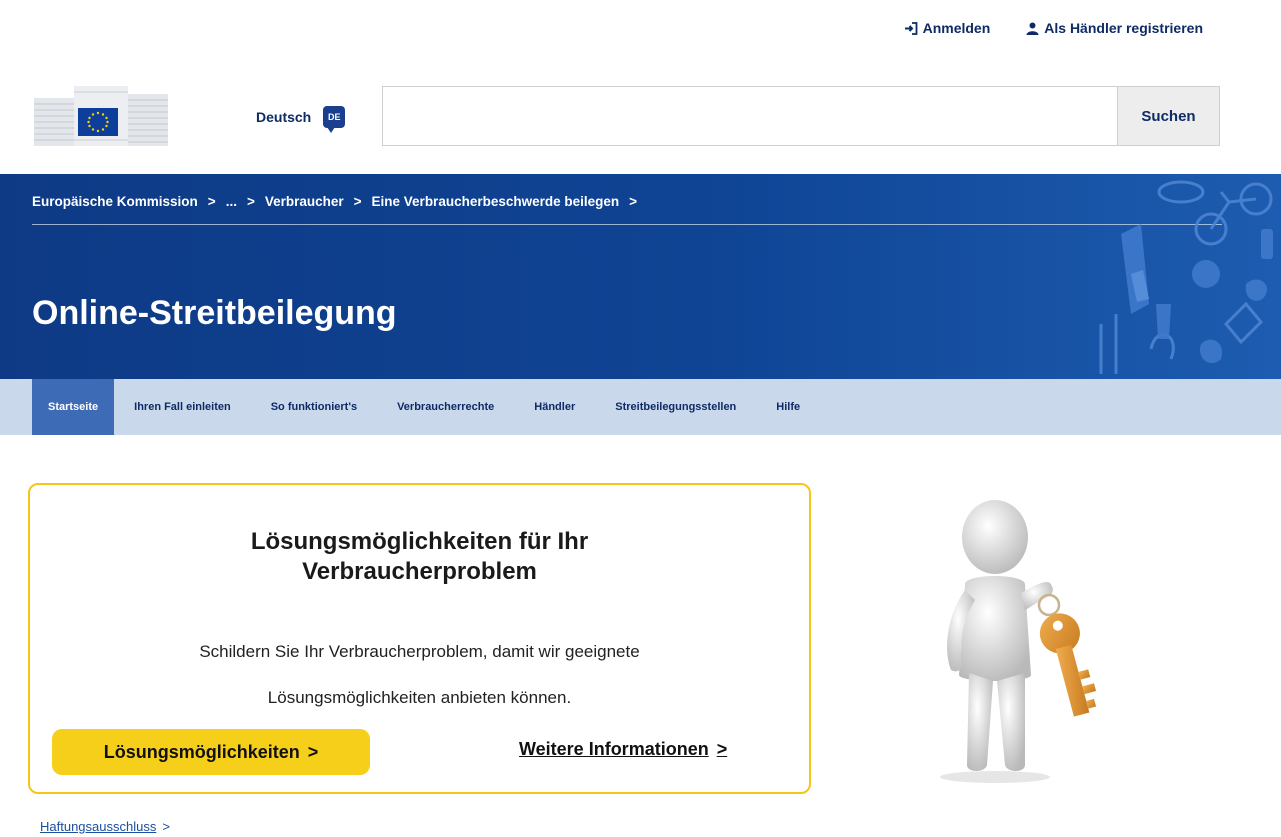 This screenshot has width=1281, height=837. What do you see at coordinates (314, 407) in the screenshot?
I see `nav-item-so-funktionierts: So funktioniert's` at bounding box center [314, 407].